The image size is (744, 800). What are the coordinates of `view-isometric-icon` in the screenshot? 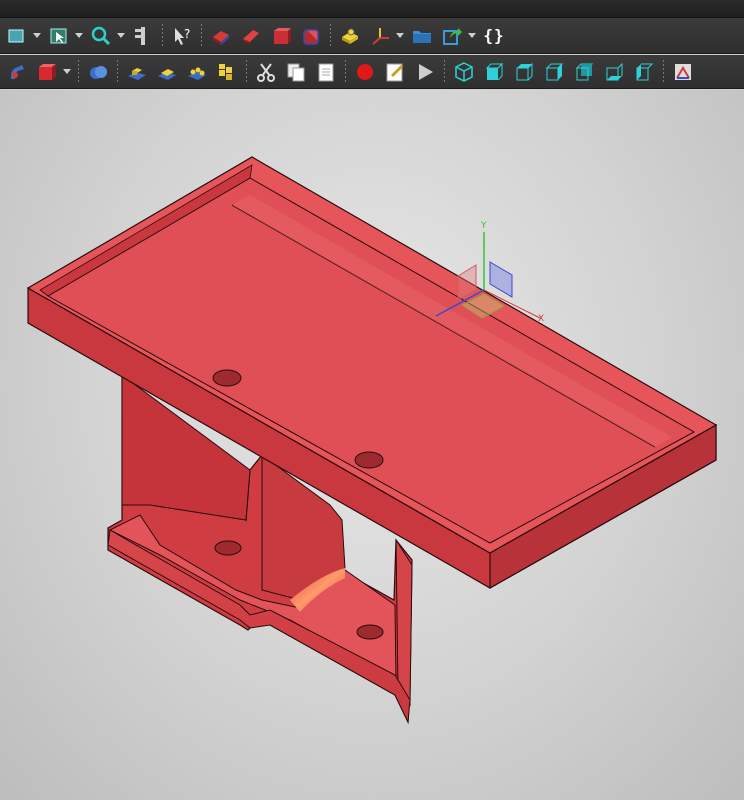 It's located at (464, 72).